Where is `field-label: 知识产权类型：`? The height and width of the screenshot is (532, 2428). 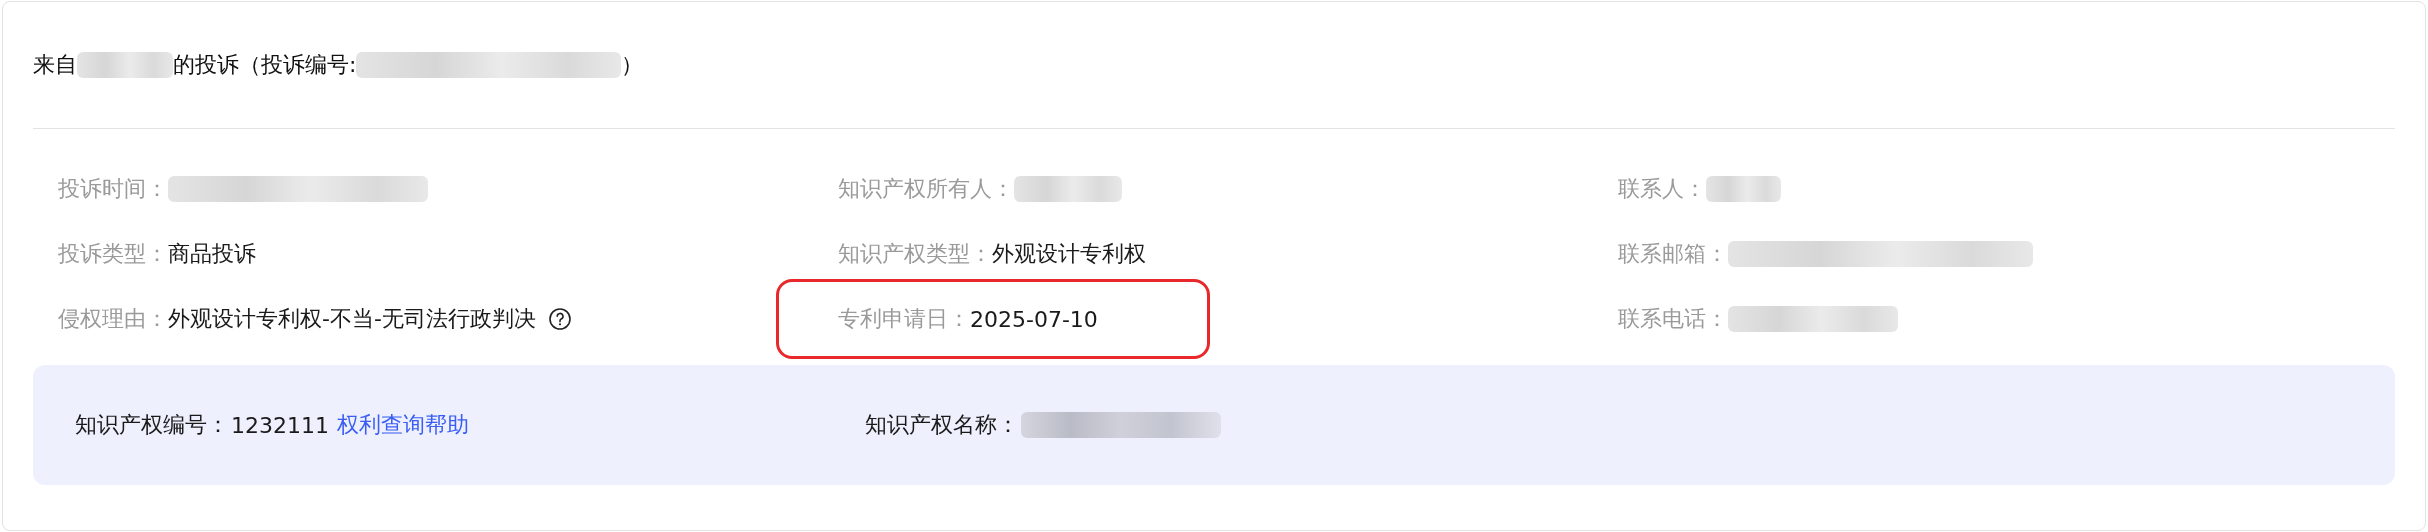
field-label: 知识产权类型： is located at coordinates (915, 254).